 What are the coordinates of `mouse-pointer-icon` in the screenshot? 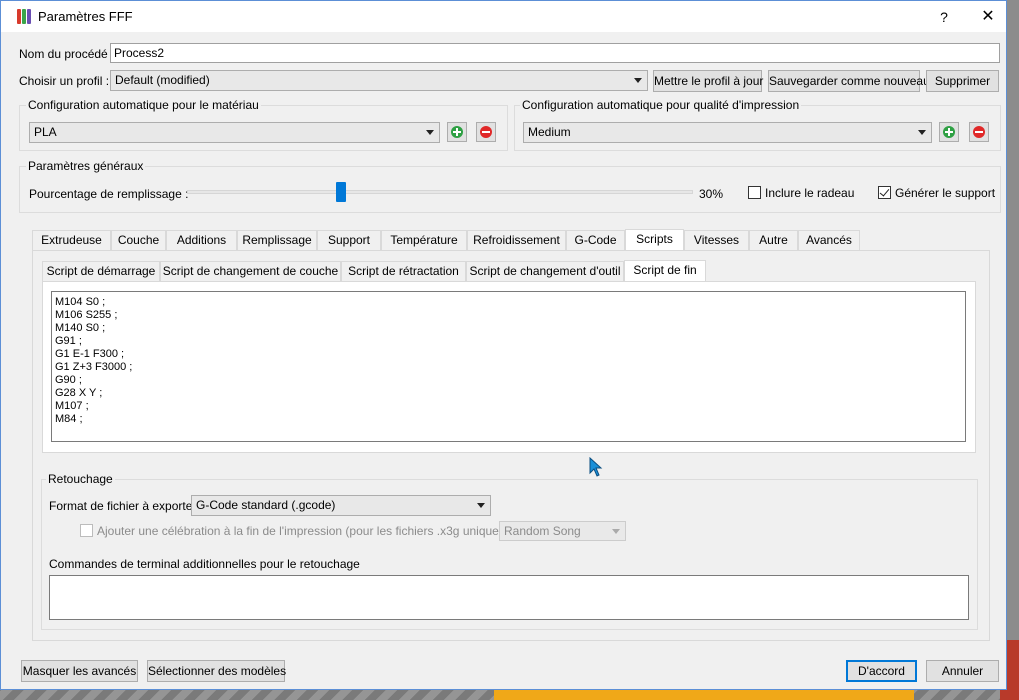 It's located at (596, 467).